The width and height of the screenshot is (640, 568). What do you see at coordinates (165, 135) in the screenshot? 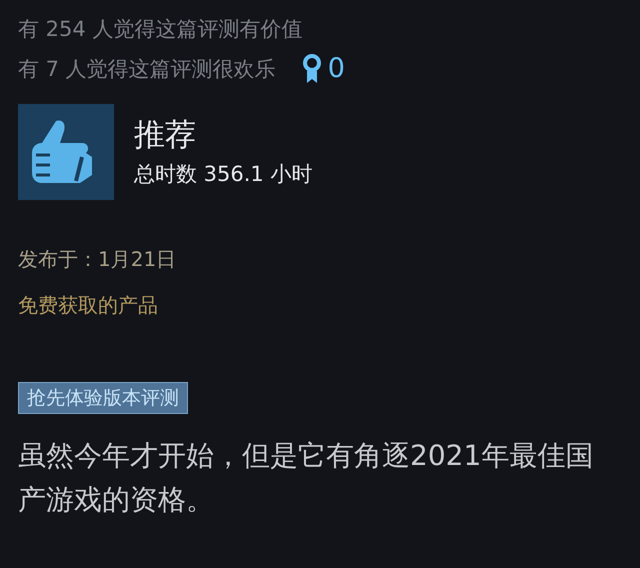
I see `verdict-label: 推荐` at bounding box center [165, 135].